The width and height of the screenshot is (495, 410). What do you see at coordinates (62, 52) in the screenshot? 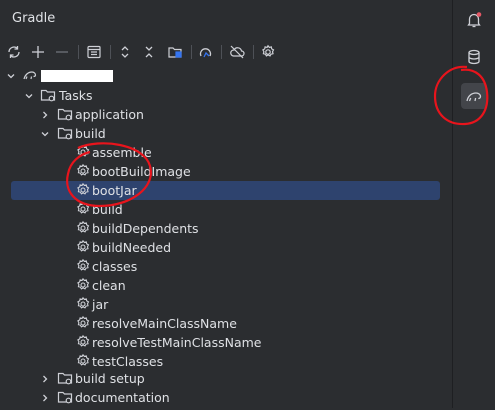
I see `remove-icon` at bounding box center [62, 52].